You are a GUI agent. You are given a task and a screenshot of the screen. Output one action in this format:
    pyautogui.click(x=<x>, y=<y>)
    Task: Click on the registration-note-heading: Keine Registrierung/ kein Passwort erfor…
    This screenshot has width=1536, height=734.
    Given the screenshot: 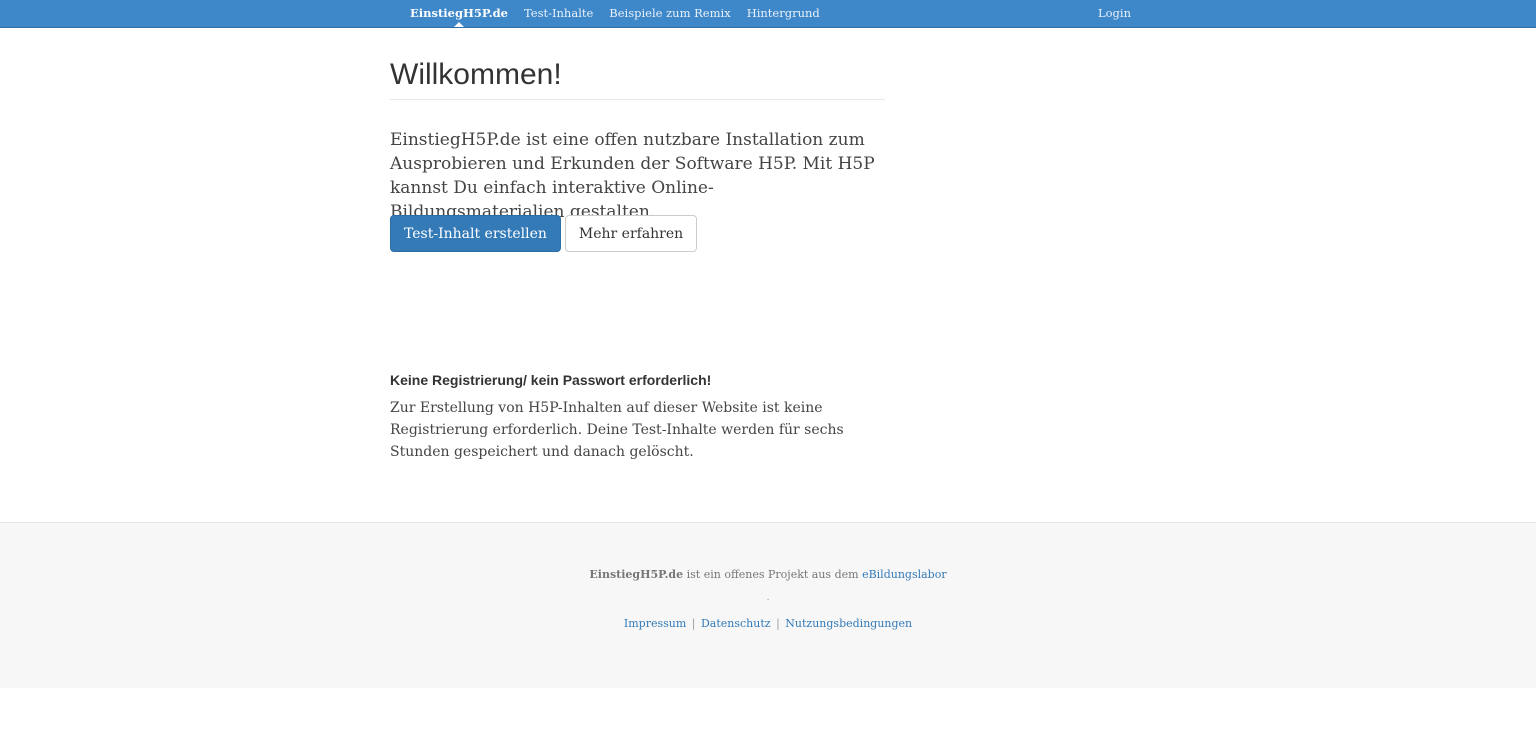 What is the action you would take?
    pyautogui.click(x=551, y=380)
    